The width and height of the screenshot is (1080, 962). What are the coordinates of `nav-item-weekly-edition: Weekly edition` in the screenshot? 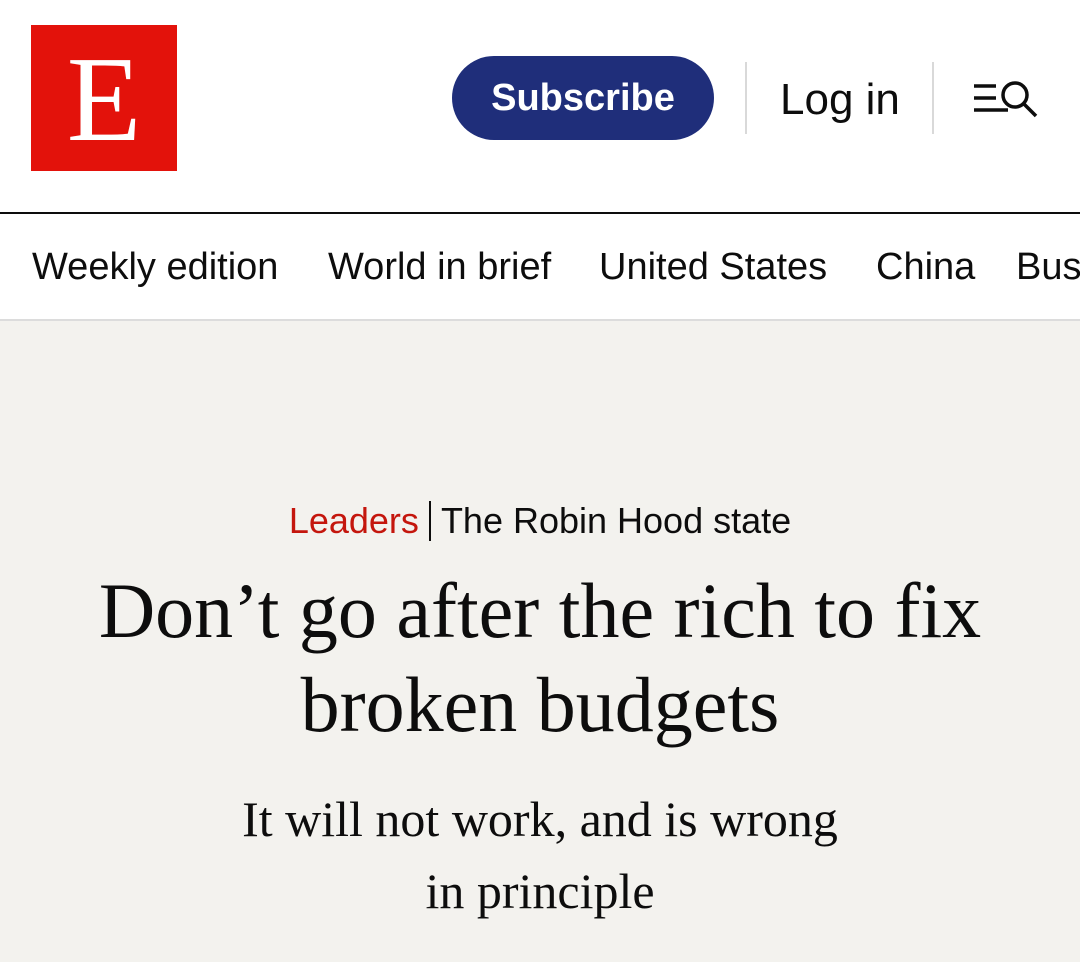 It's located at (155, 267).